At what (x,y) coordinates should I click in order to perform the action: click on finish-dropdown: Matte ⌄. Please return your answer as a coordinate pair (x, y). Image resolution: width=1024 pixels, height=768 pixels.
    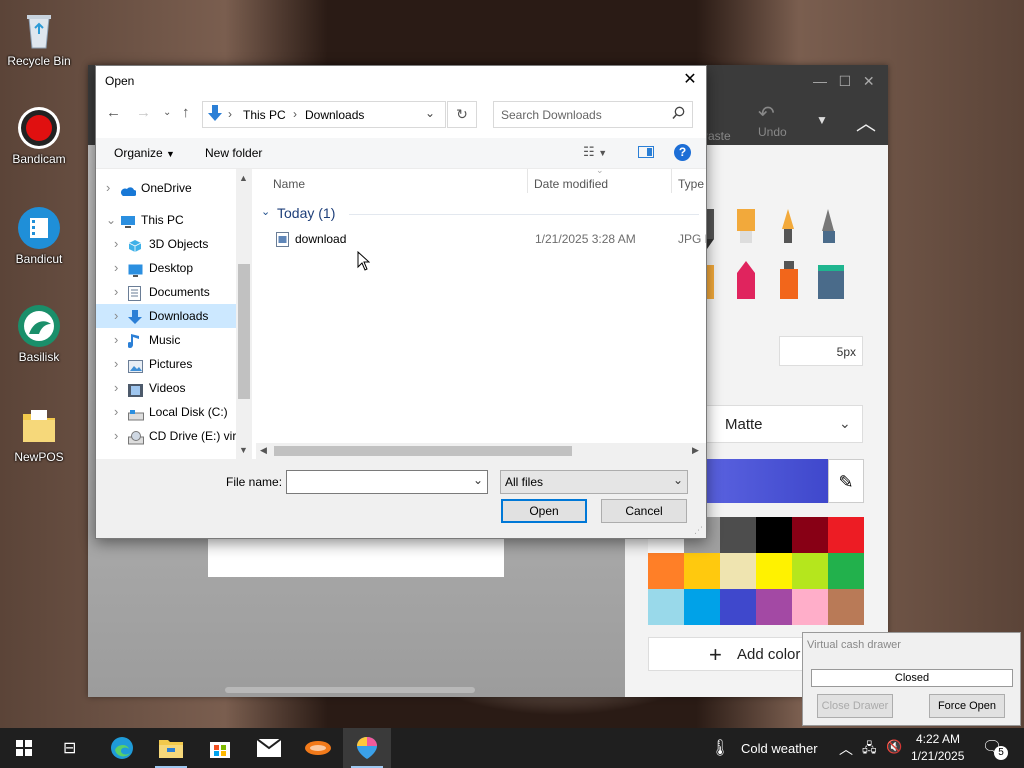
    Looking at the image, I should click on (781, 424).